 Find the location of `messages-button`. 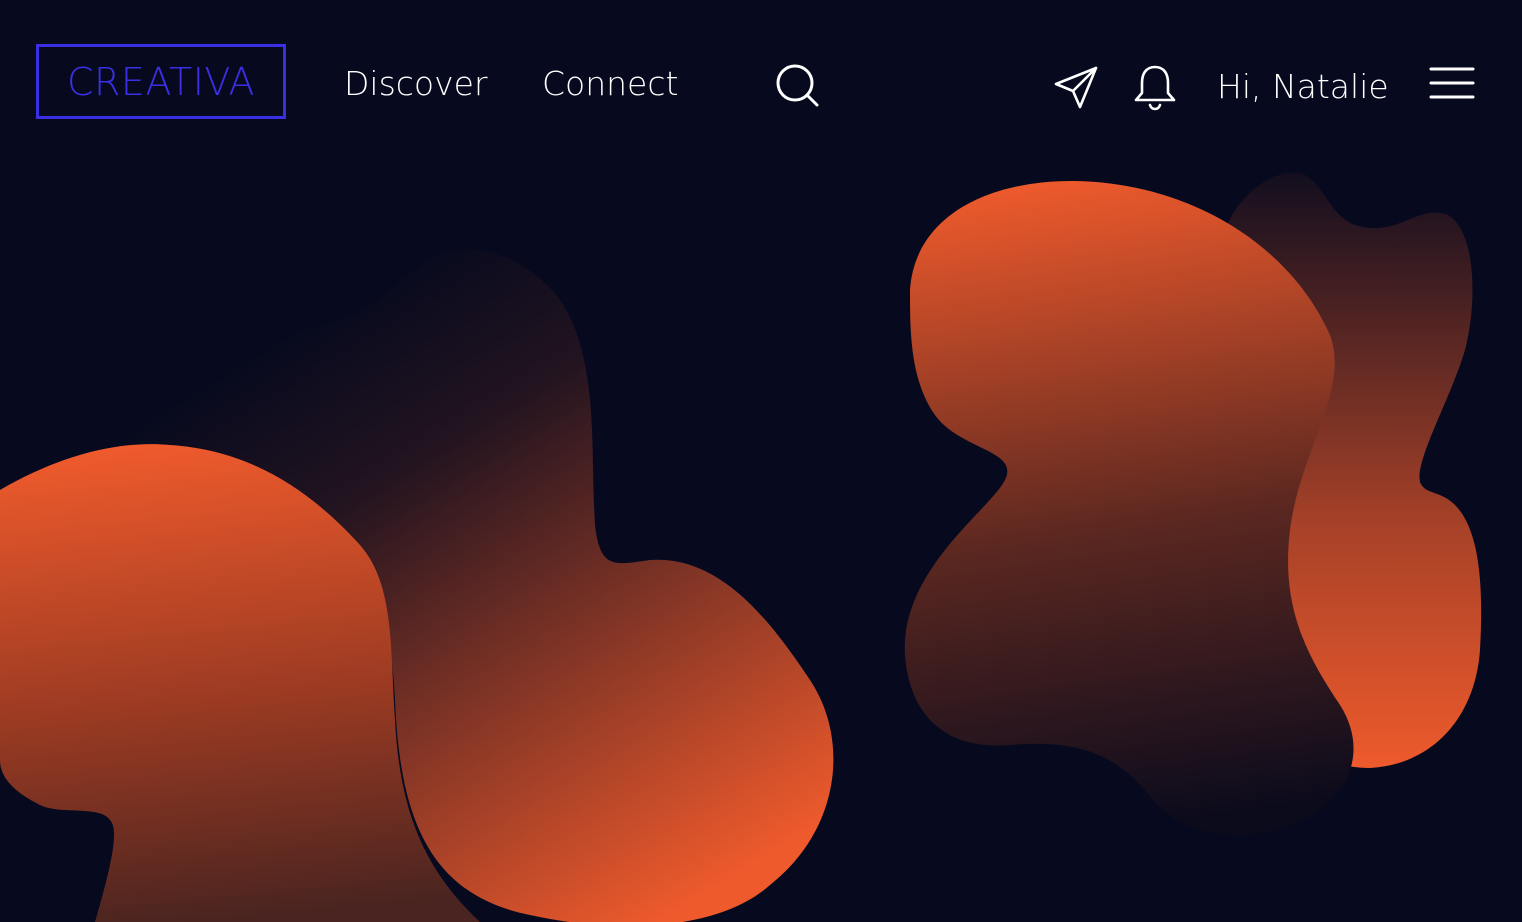

messages-button is located at coordinates (1077, 88).